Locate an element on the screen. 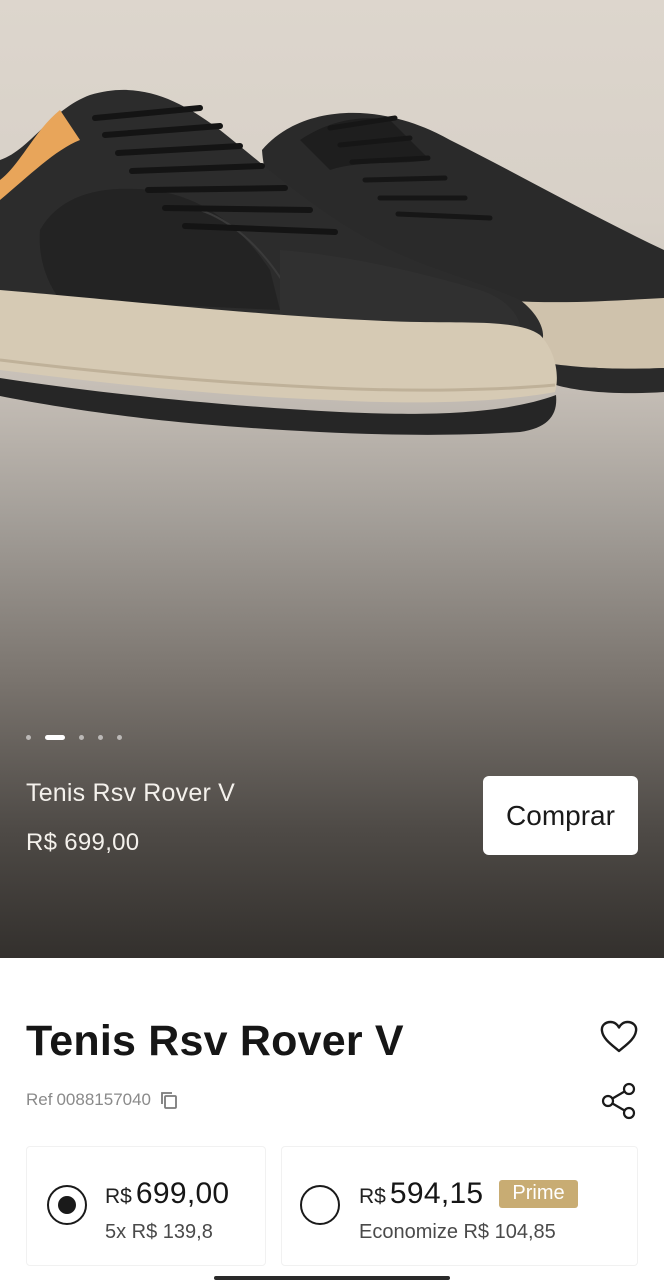  hero-product-title: Tenis Rsv Rover V is located at coordinates (131, 793).